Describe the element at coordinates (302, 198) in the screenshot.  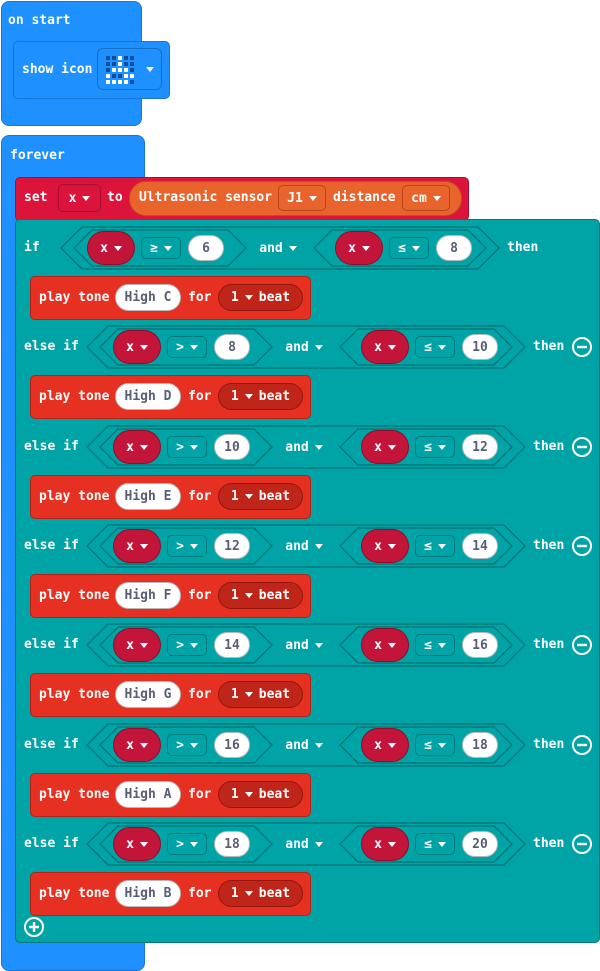
I see `port-dropdown: J1` at that location.